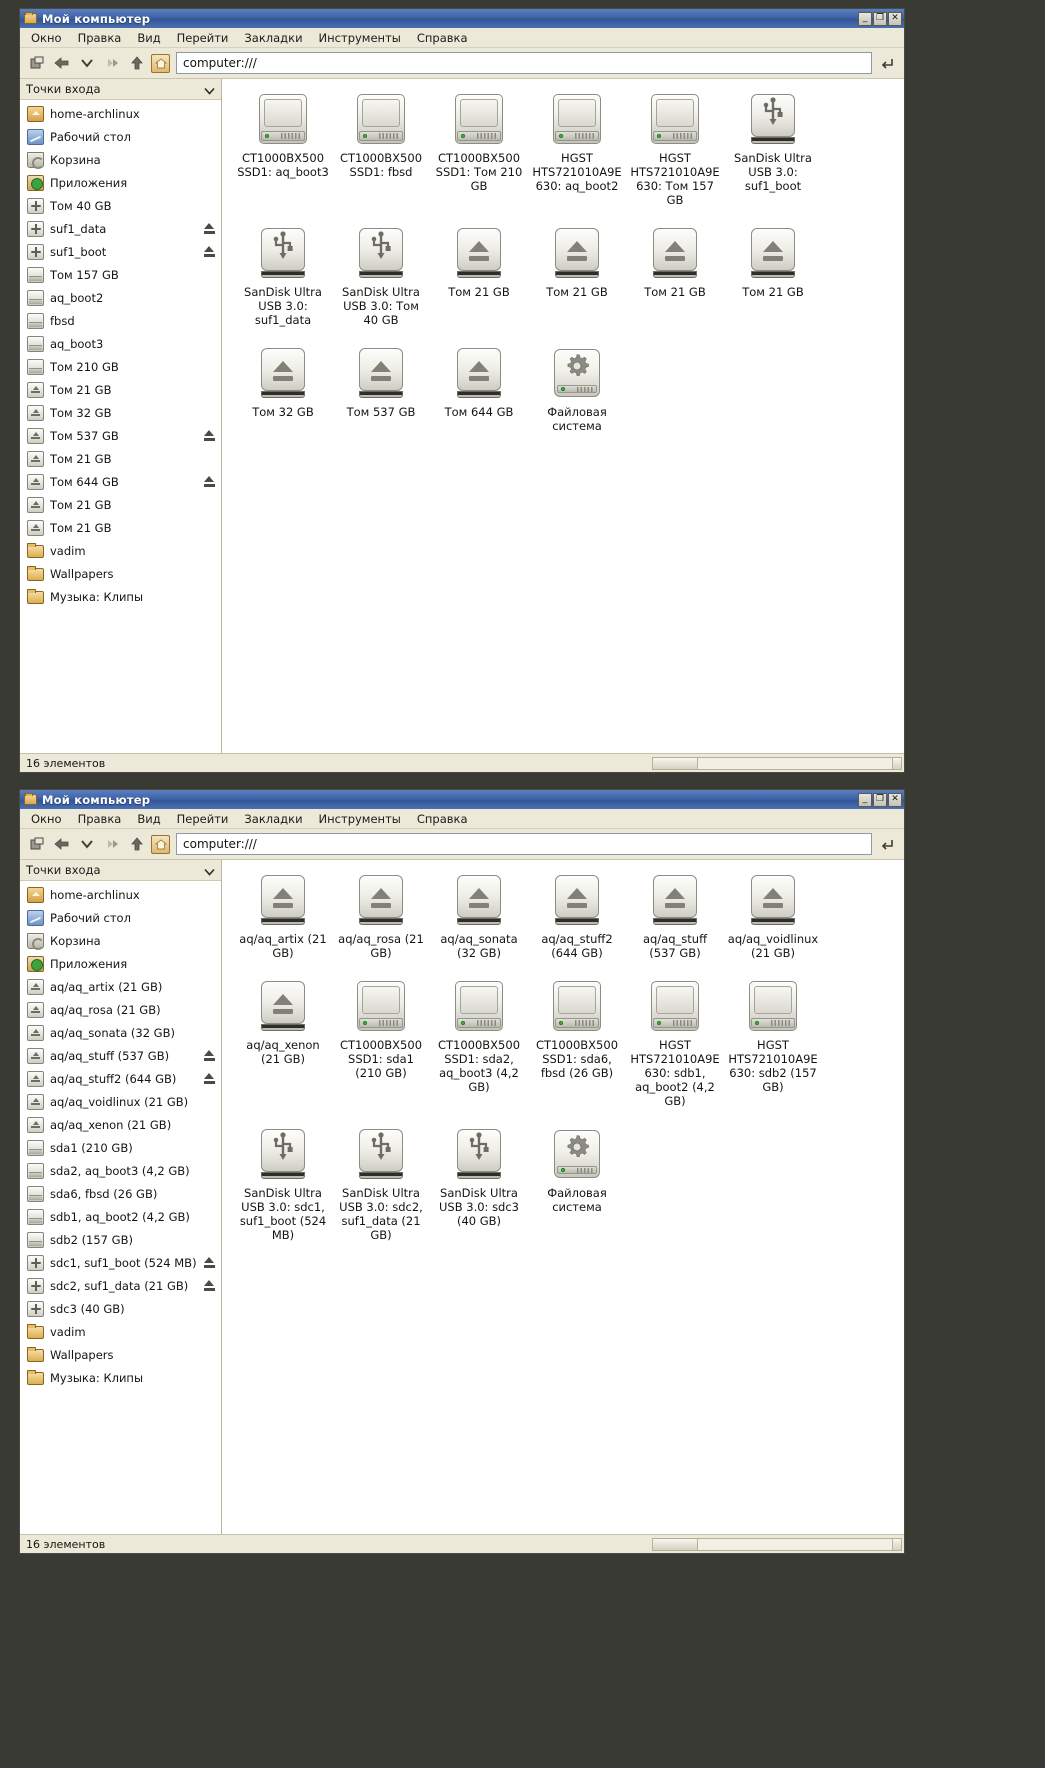 The width and height of the screenshot is (1045, 1768). Describe the element at coordinates (479, 387) in the screenshot. I see `device-item: Том 644 GB` at that location.